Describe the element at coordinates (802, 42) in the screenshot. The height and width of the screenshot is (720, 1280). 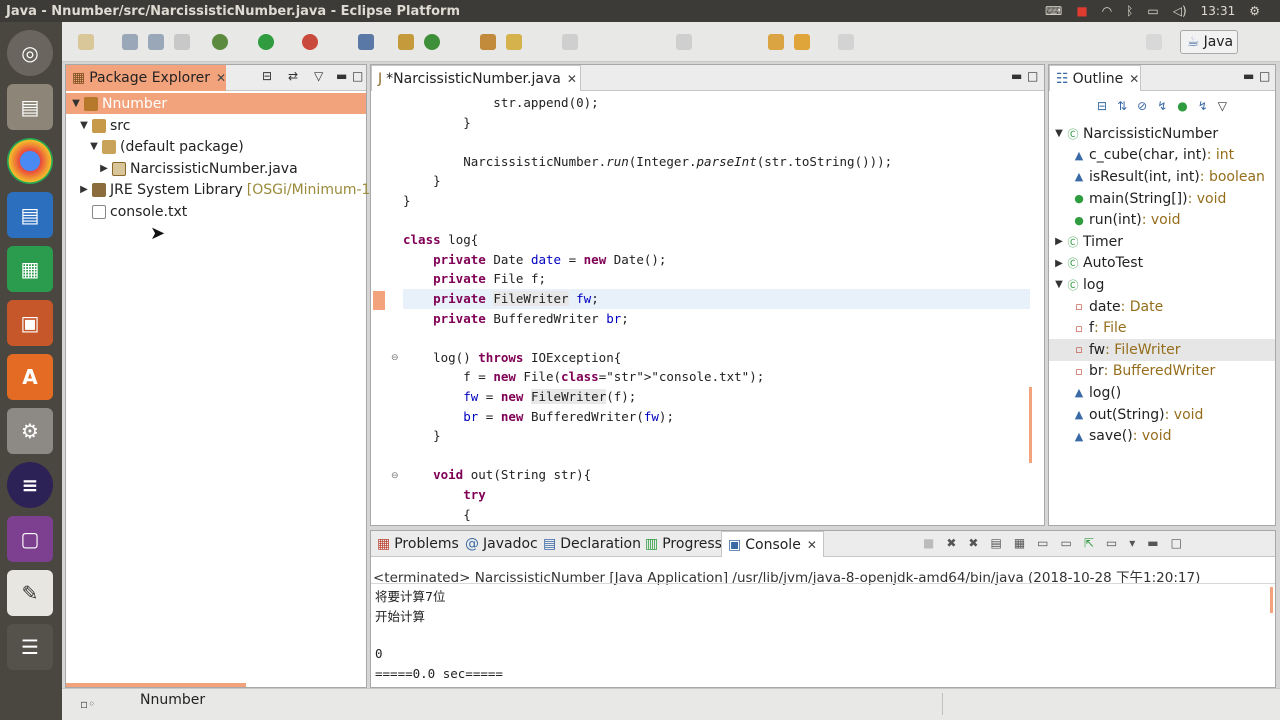
I see `back-icon` at that location.